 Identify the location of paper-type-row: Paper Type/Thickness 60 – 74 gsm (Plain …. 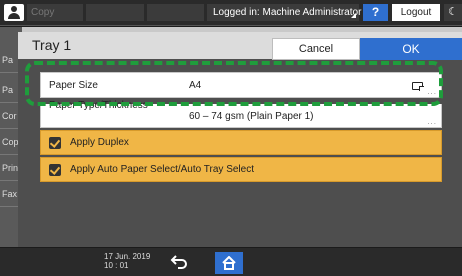
(241, 114).